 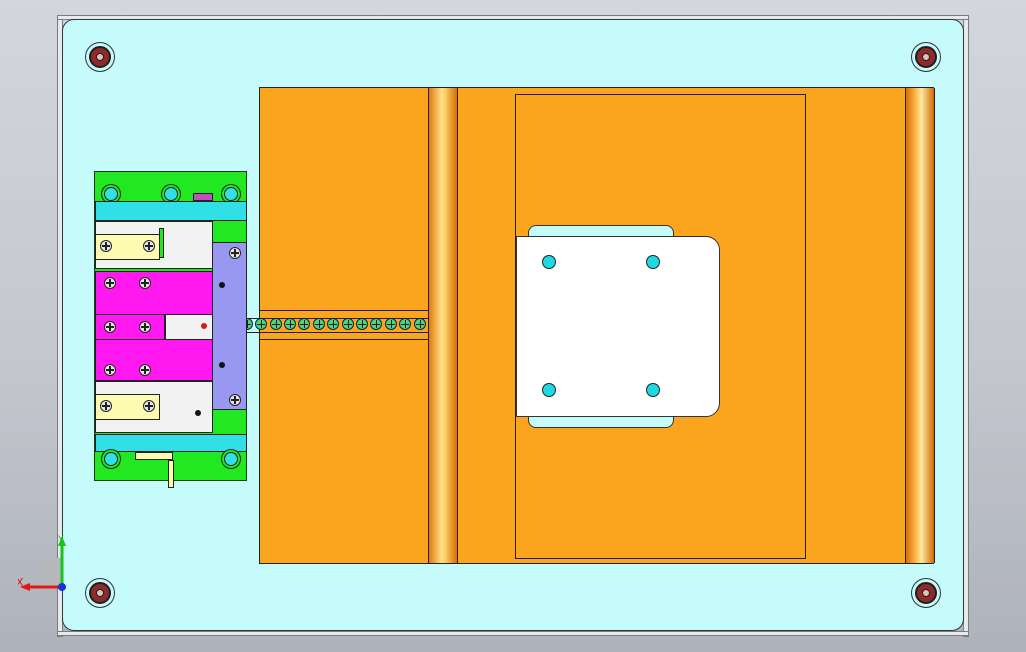 What do you see at coordinates (443, 325) in the screenshot?
I see `guide-rail-left` at bounding box center [443, 325].